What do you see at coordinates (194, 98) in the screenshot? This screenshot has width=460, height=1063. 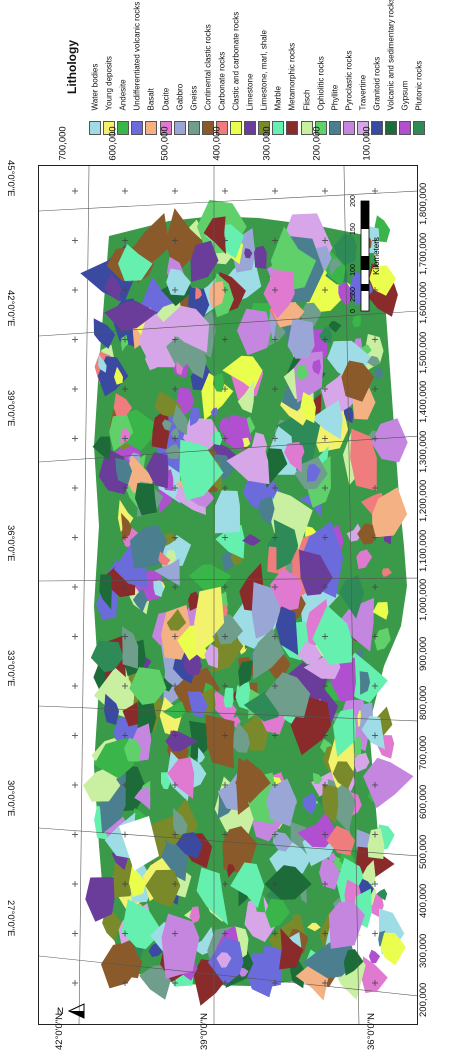 I see `legend-item-label: Gneiss` at bounding box center [194, 98].